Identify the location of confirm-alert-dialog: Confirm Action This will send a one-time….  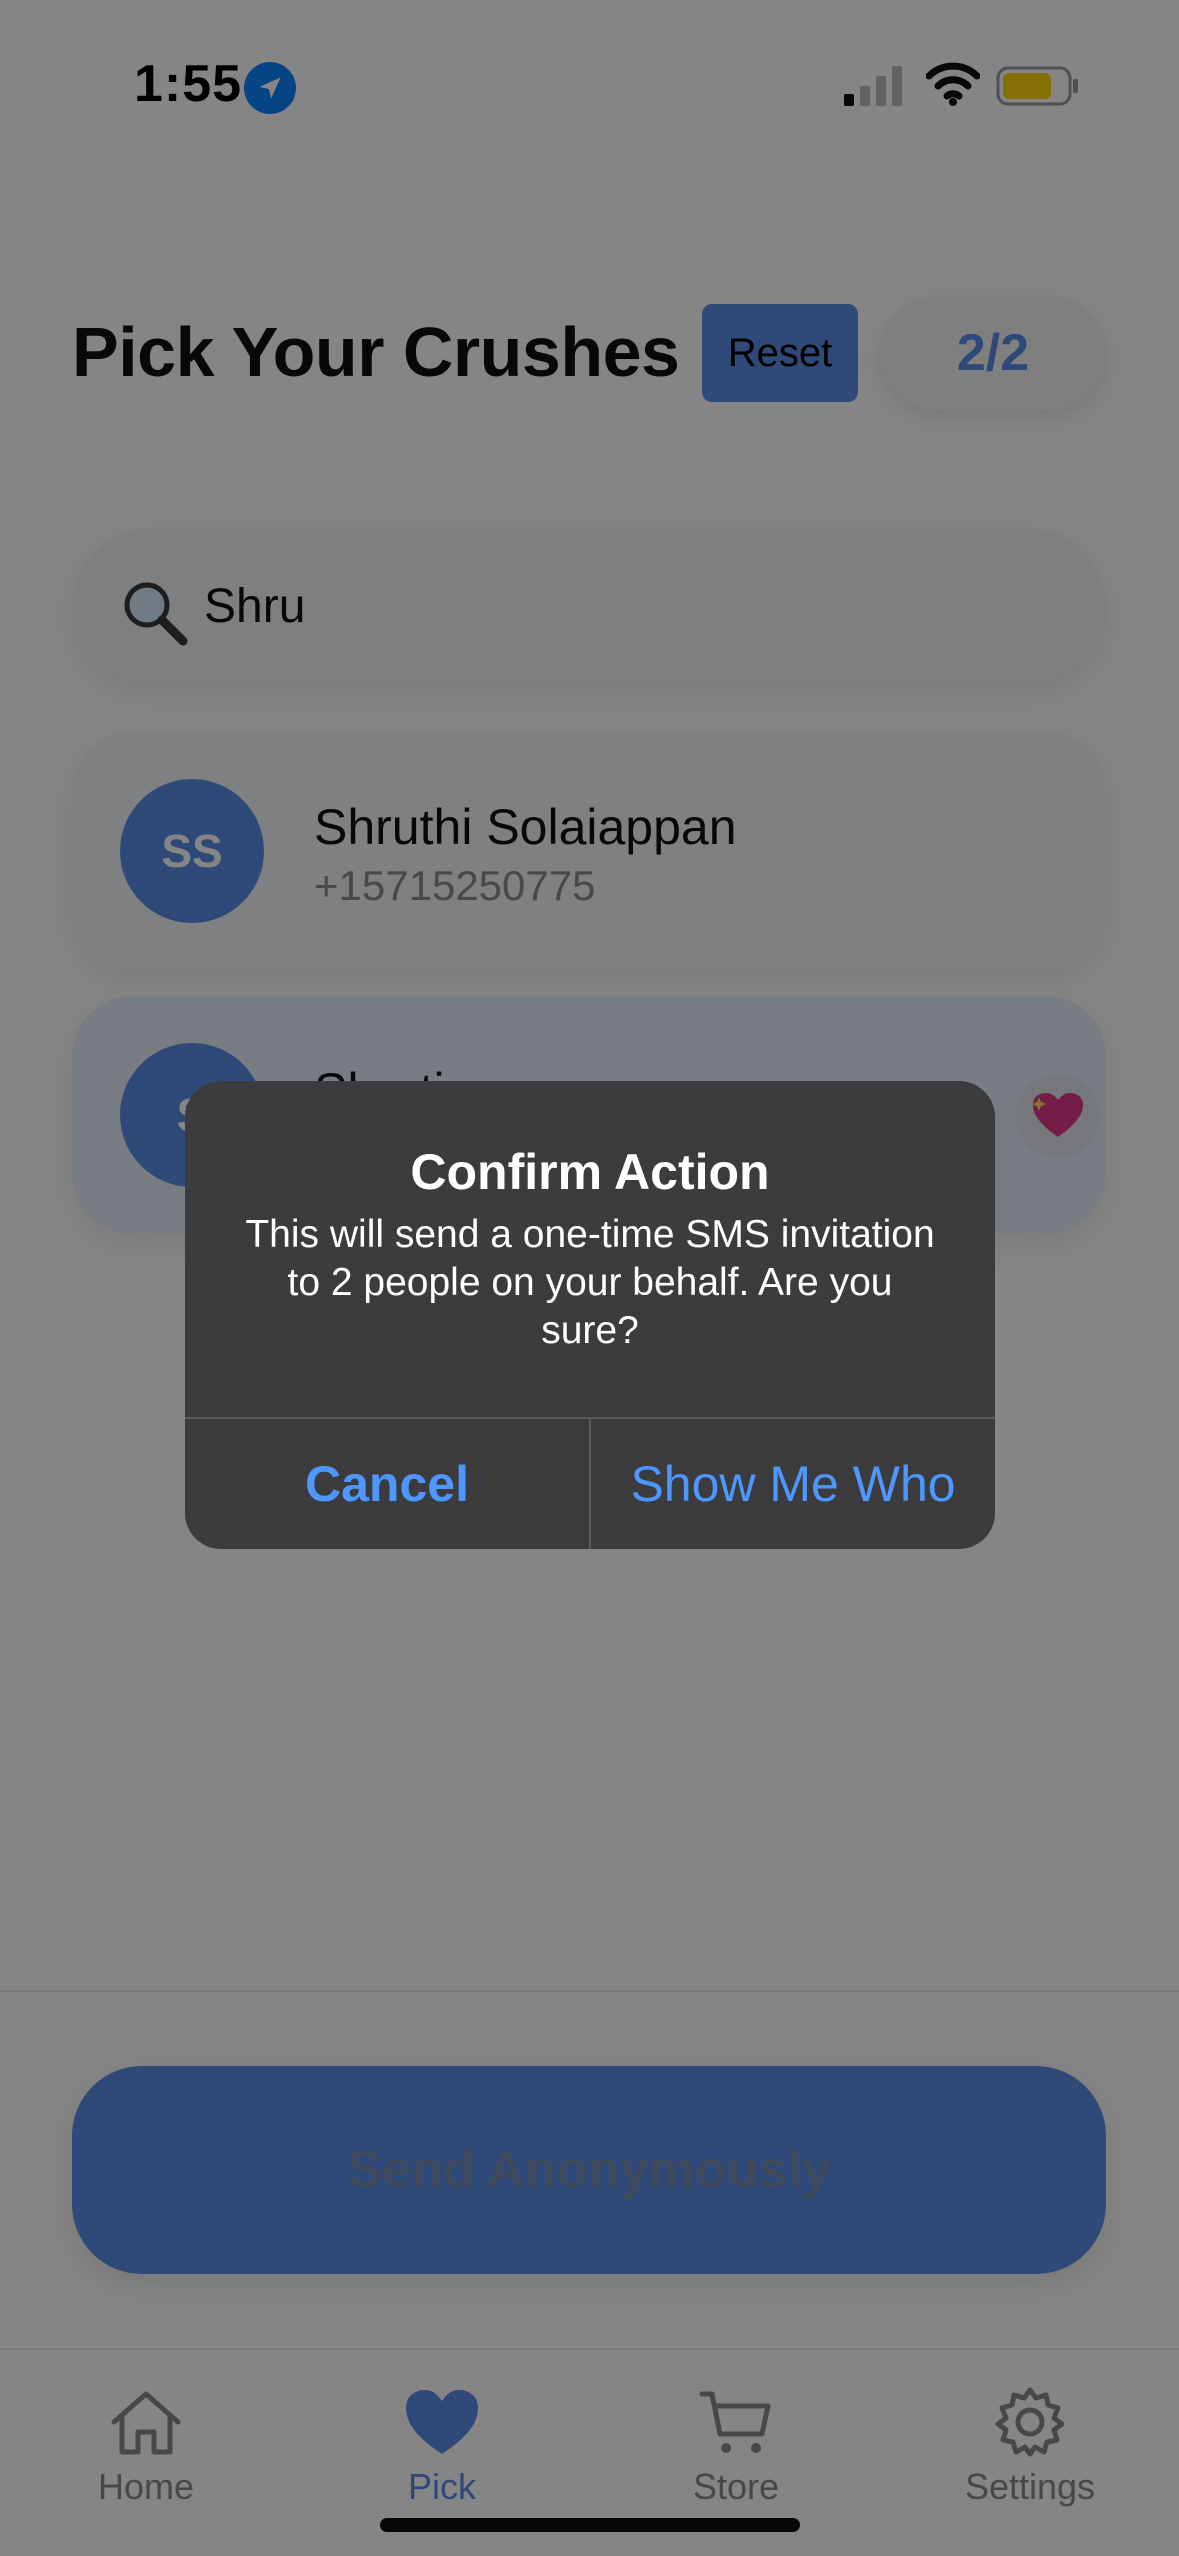
(590, 1315).